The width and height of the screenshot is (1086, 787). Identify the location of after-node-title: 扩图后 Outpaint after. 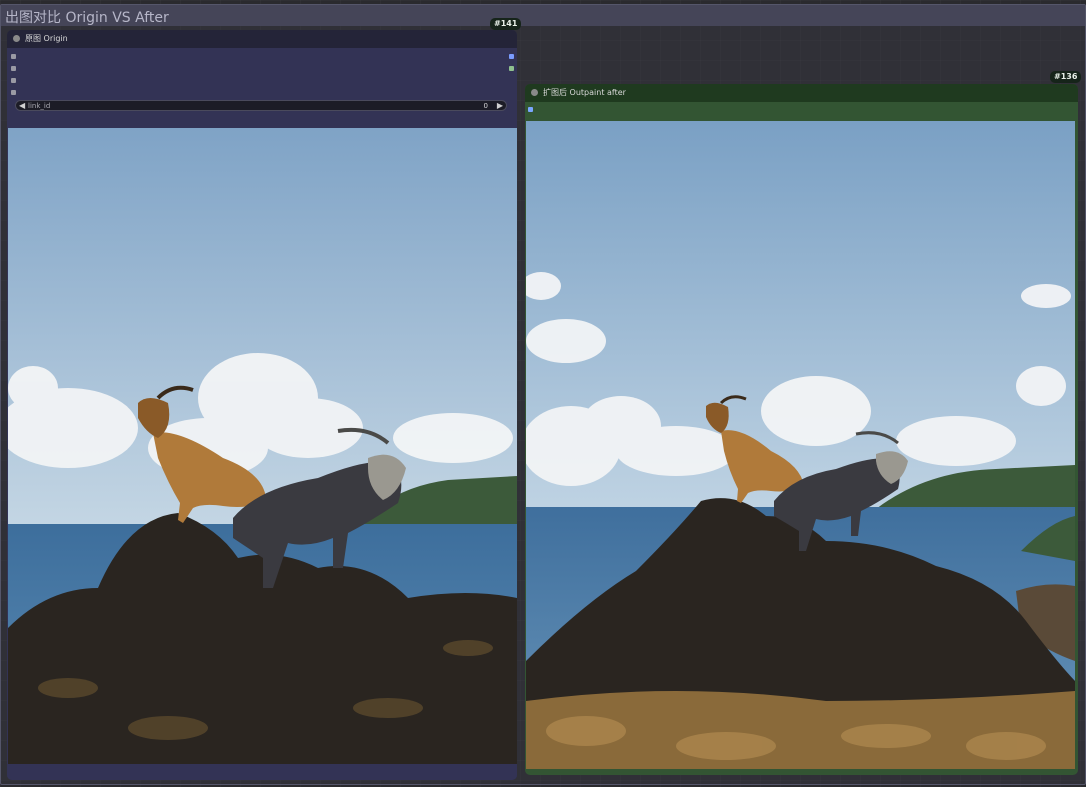
(584, 92).